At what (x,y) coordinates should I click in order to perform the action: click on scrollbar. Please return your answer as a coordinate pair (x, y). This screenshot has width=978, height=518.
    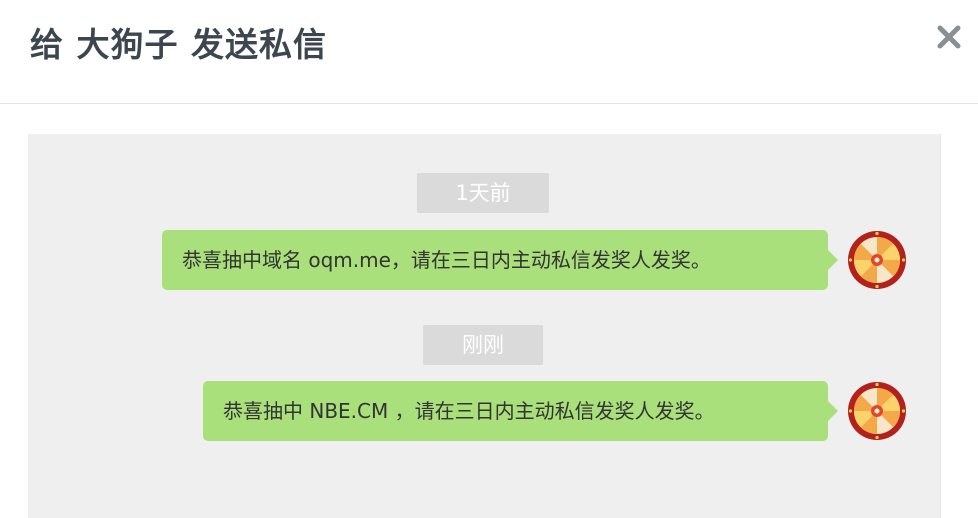
    Looking at the image, I should click on (959, 326).